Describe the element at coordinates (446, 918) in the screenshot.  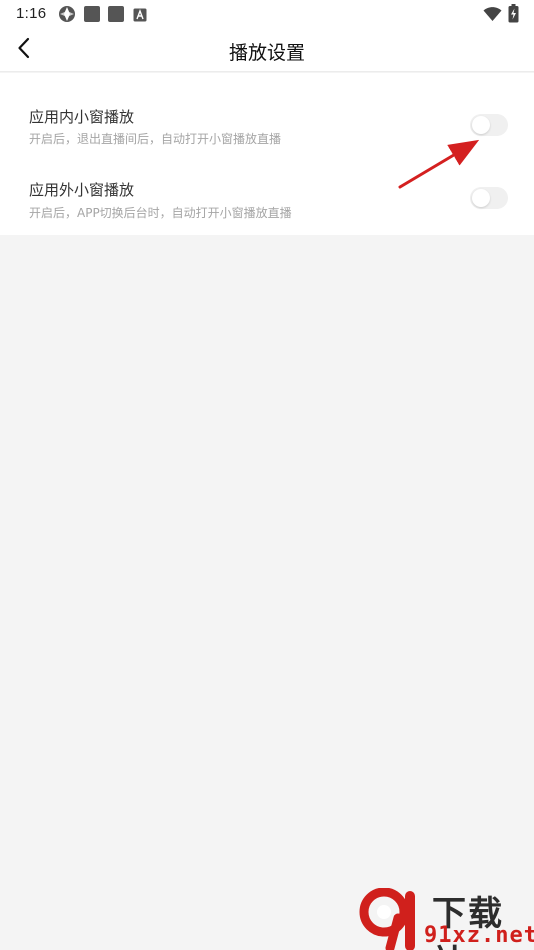
I see `watermark: 下载站 91xz.net` at that location.